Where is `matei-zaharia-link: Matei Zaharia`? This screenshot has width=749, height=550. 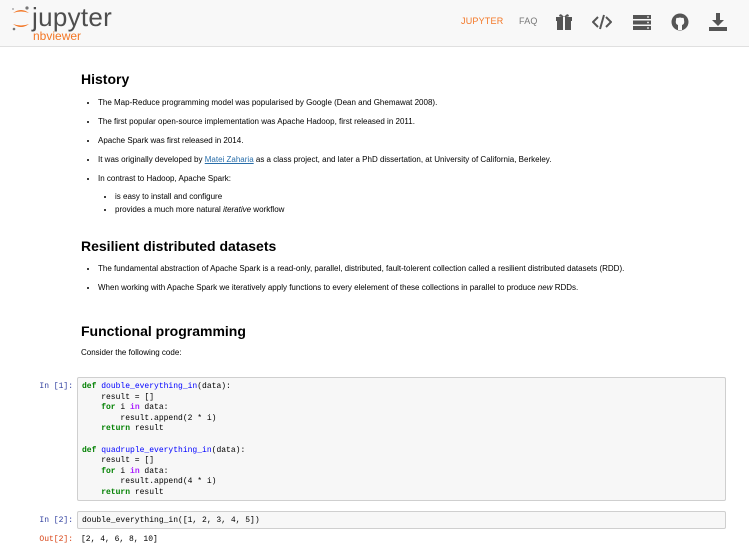
matei-zaharia-link: Matei Zaharia is located at coordinates (229, 159).